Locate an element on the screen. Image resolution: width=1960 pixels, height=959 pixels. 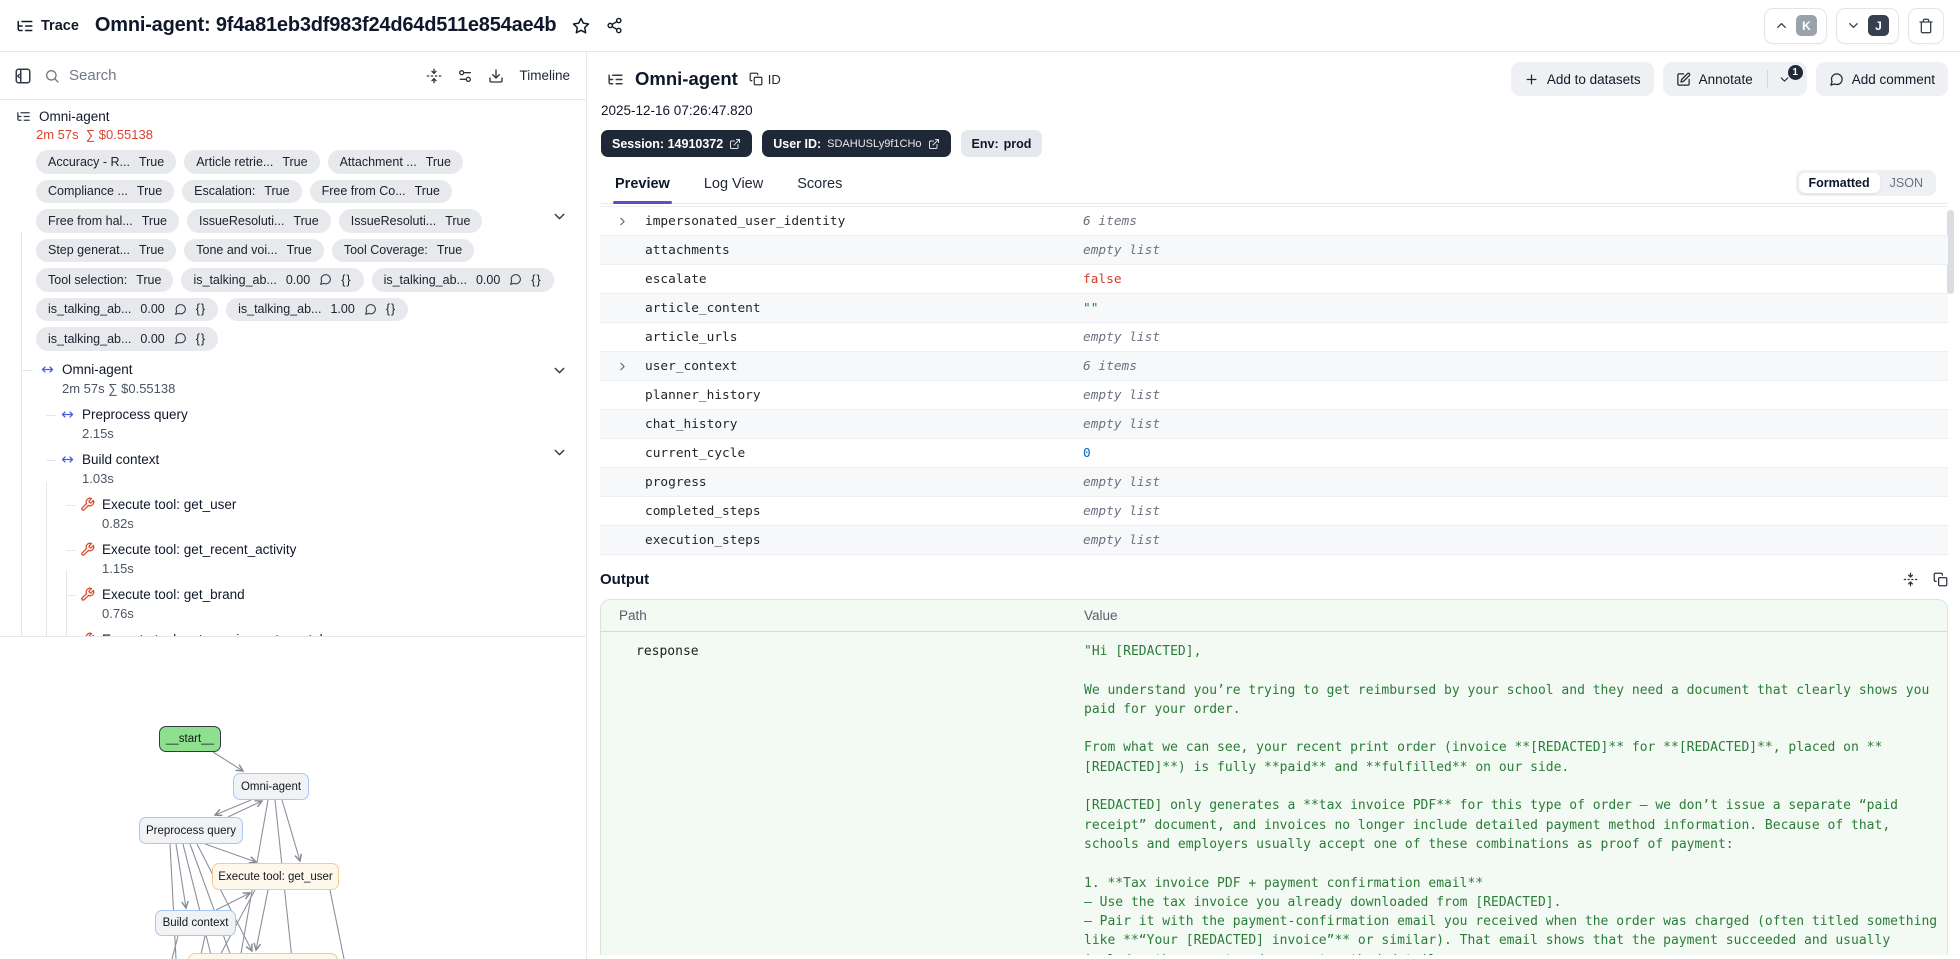
tree-node: Execute tool: get_brand 0.76s is located at coordinates (293, 603).